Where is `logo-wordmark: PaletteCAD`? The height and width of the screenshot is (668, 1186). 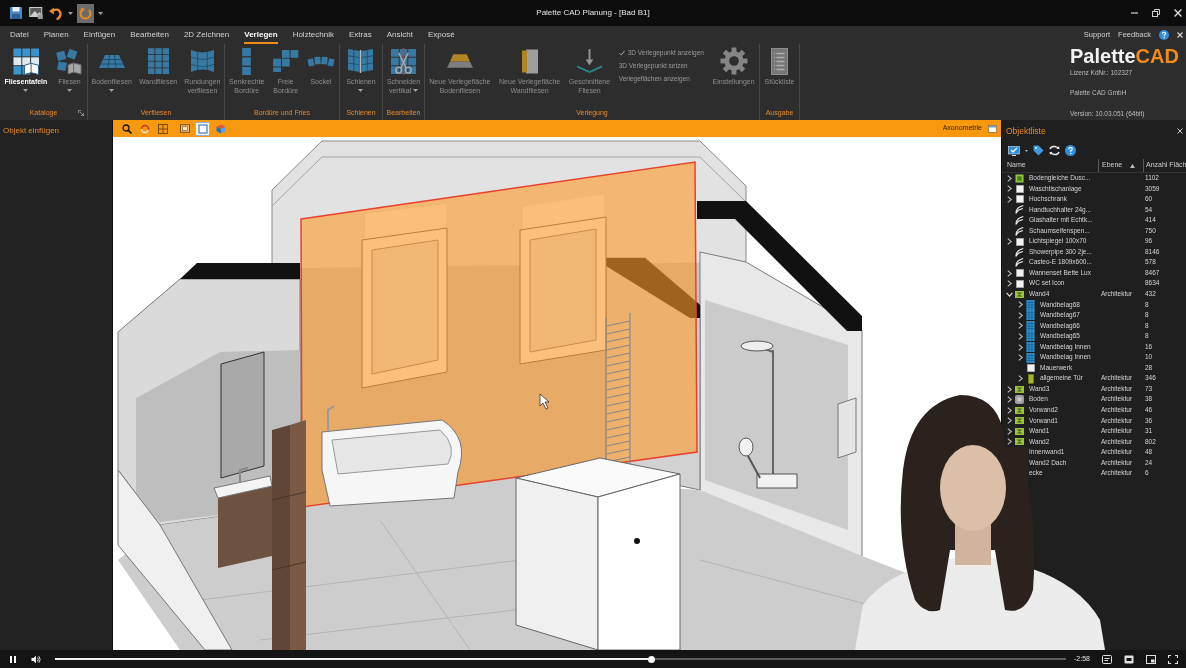
logo-wordmark: PaletteCAD is located at coordinates (1125, 56).